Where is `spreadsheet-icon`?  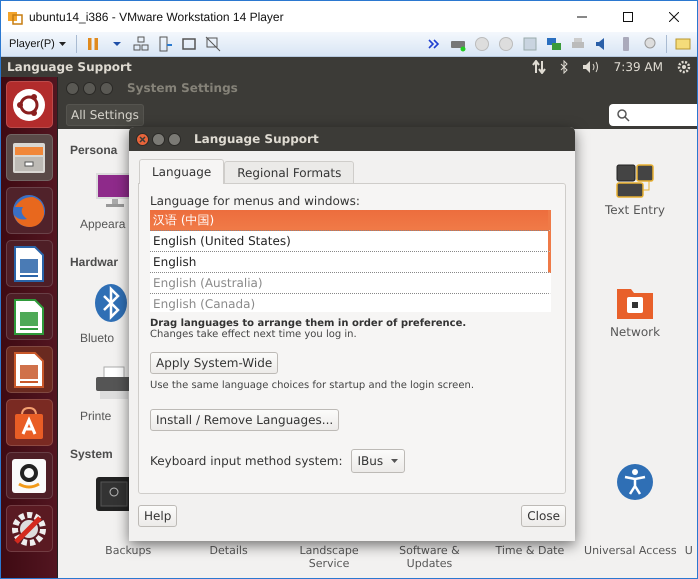
spreadsheet-icon is located at coordinates (29, 317).